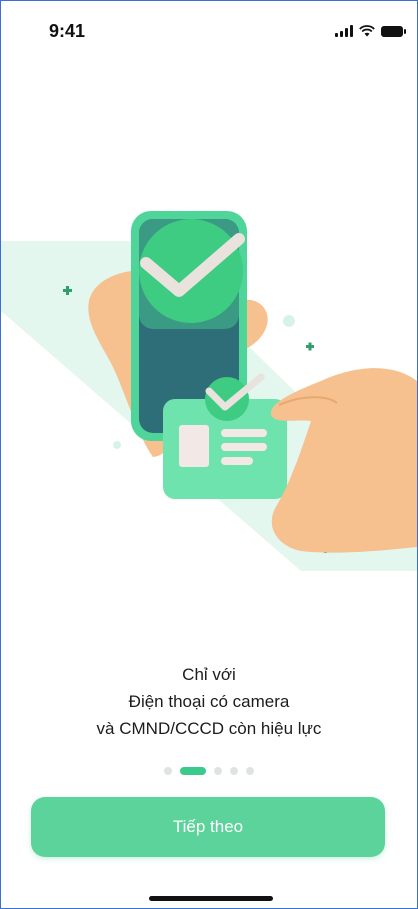  What do you see at coordinates (367, 31) in the screenshot?
I see `wifi-icon` at bounding box center [367, 31].